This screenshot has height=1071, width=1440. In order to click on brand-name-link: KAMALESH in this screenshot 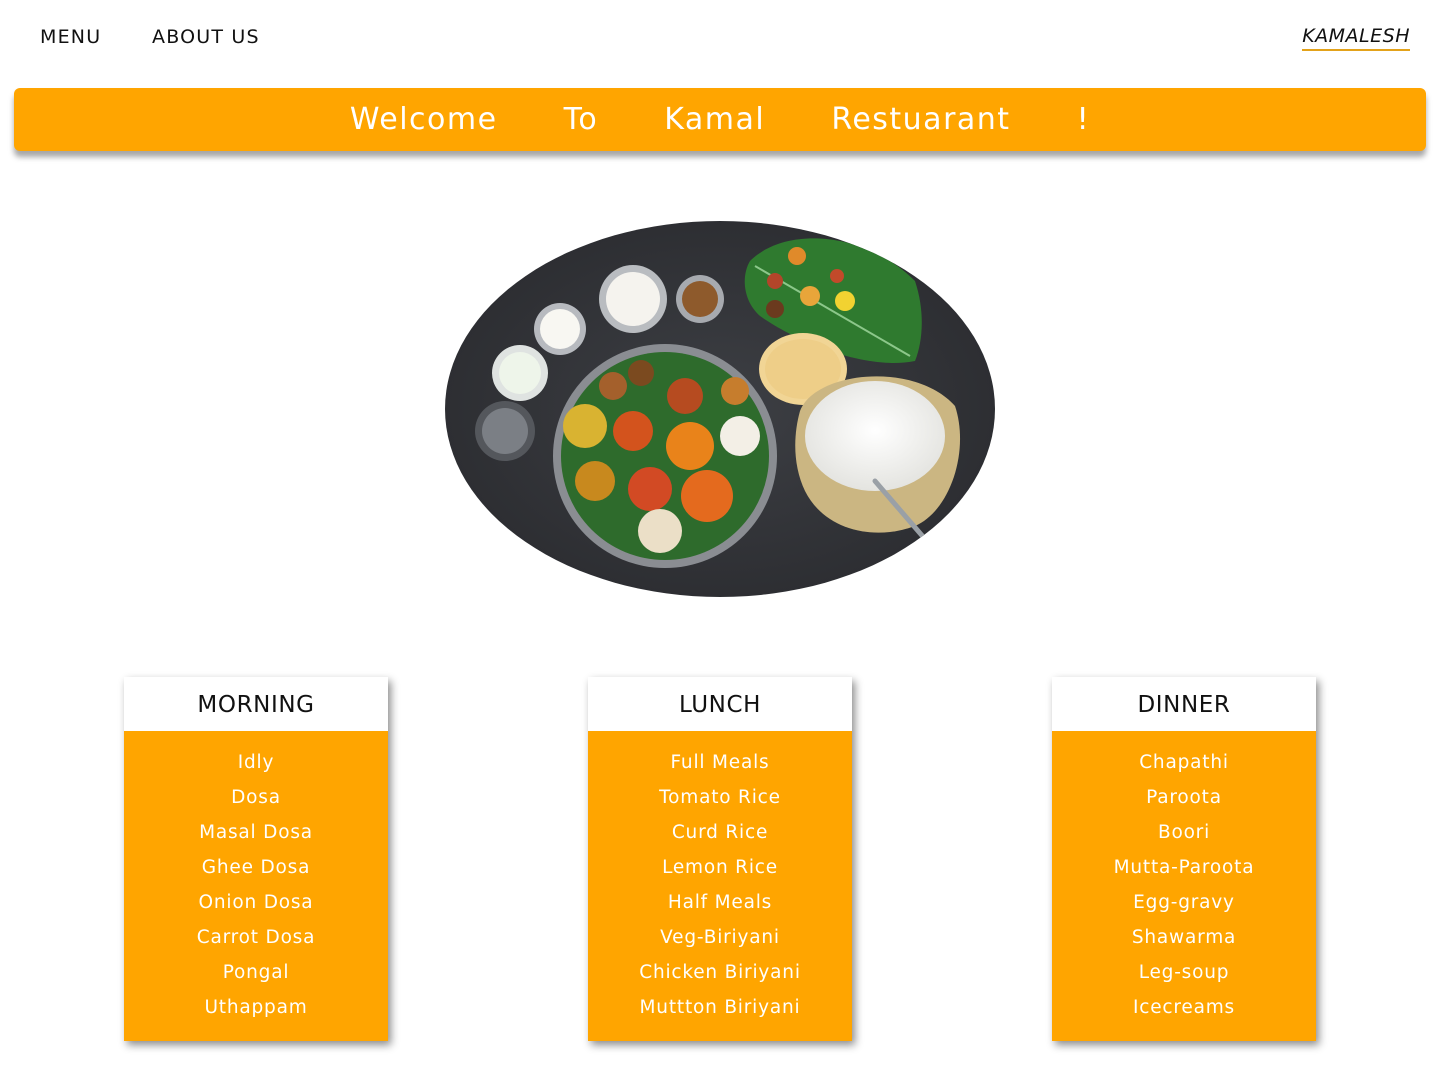, I will do `click(1356, 38)`.